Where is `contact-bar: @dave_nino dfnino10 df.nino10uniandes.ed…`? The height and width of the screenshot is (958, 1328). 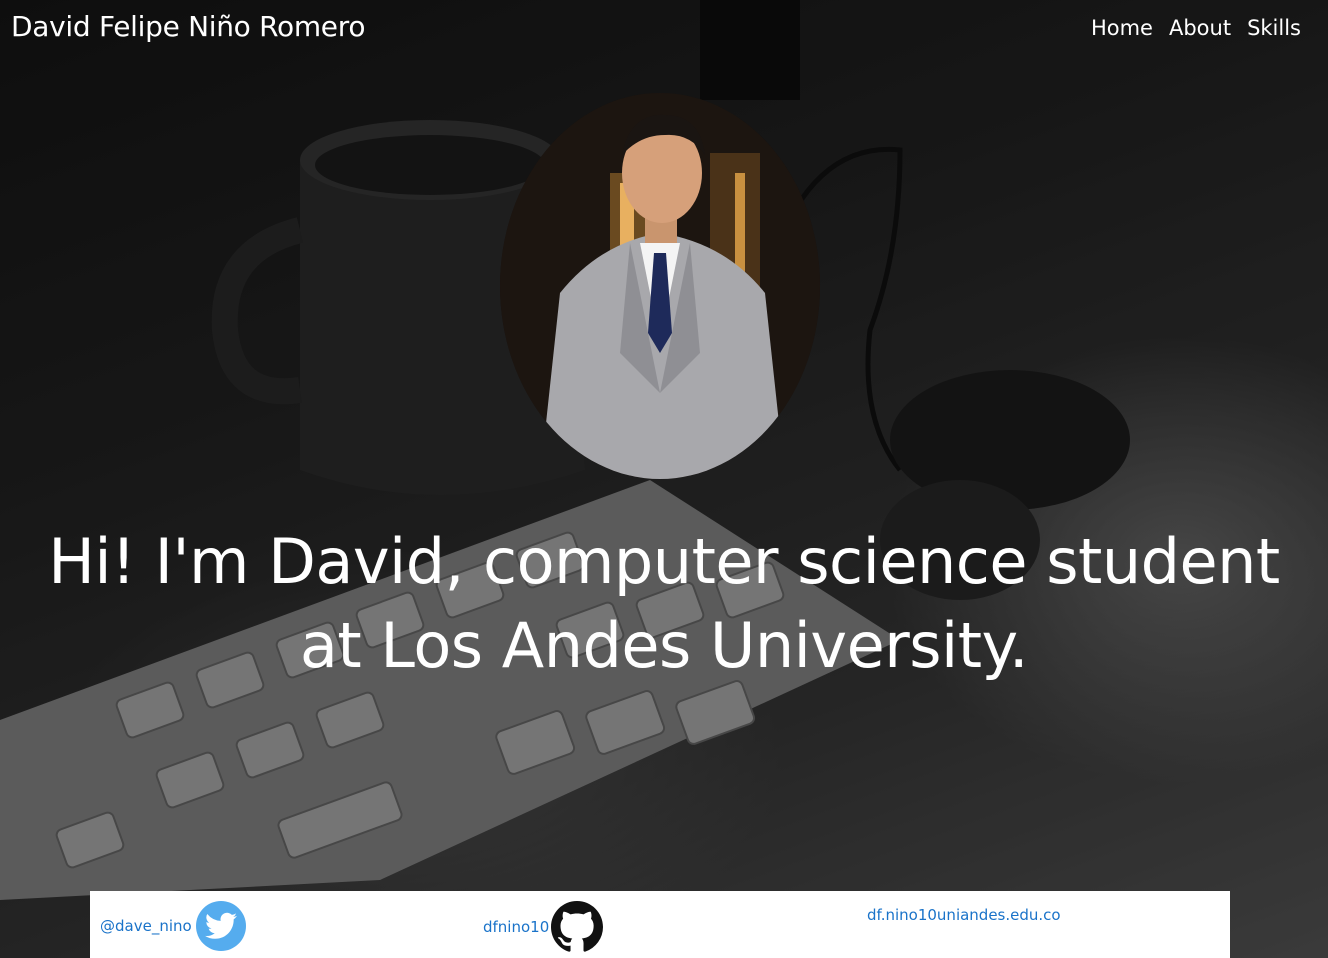
contact-bar: @dave_nino dfnino10 df.nino10uniandes.ed… is located at coordinates (660, 924).